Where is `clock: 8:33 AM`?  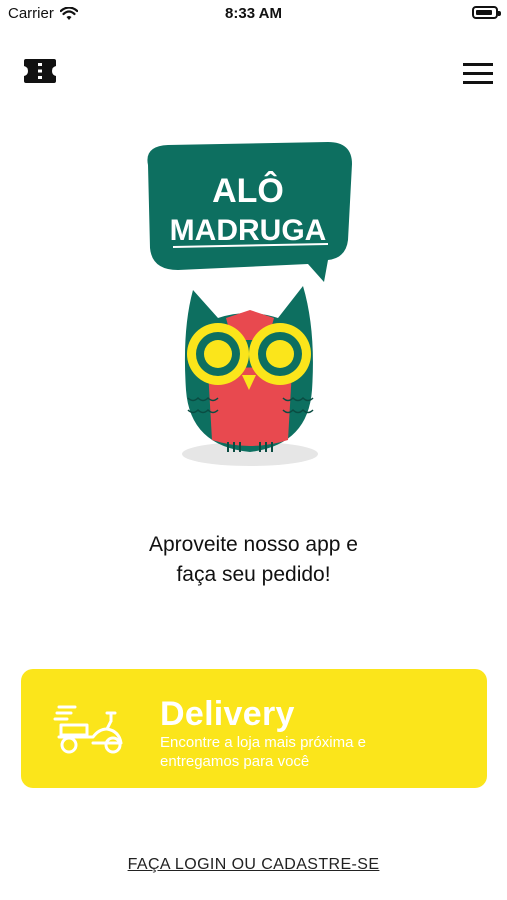
clock: 8:33 AM is located at coordinates (253, 13).